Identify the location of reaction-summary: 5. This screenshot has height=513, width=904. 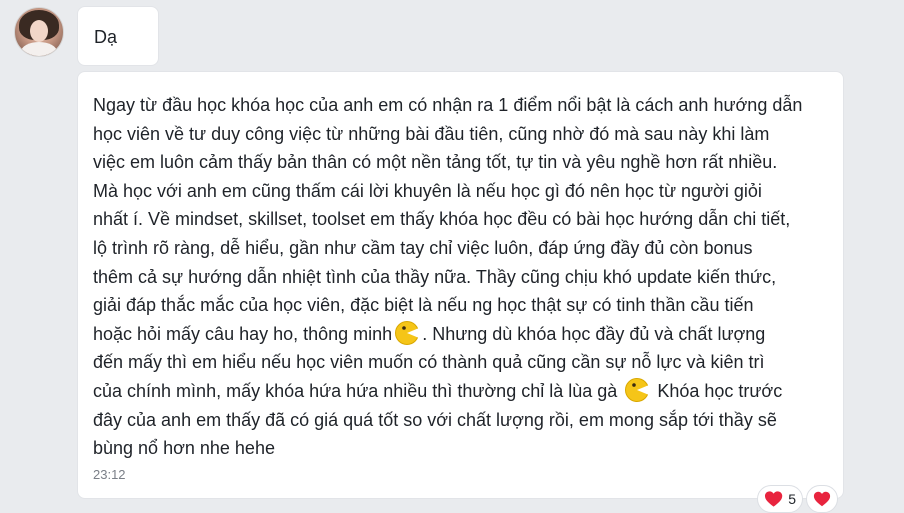
(780, 499).